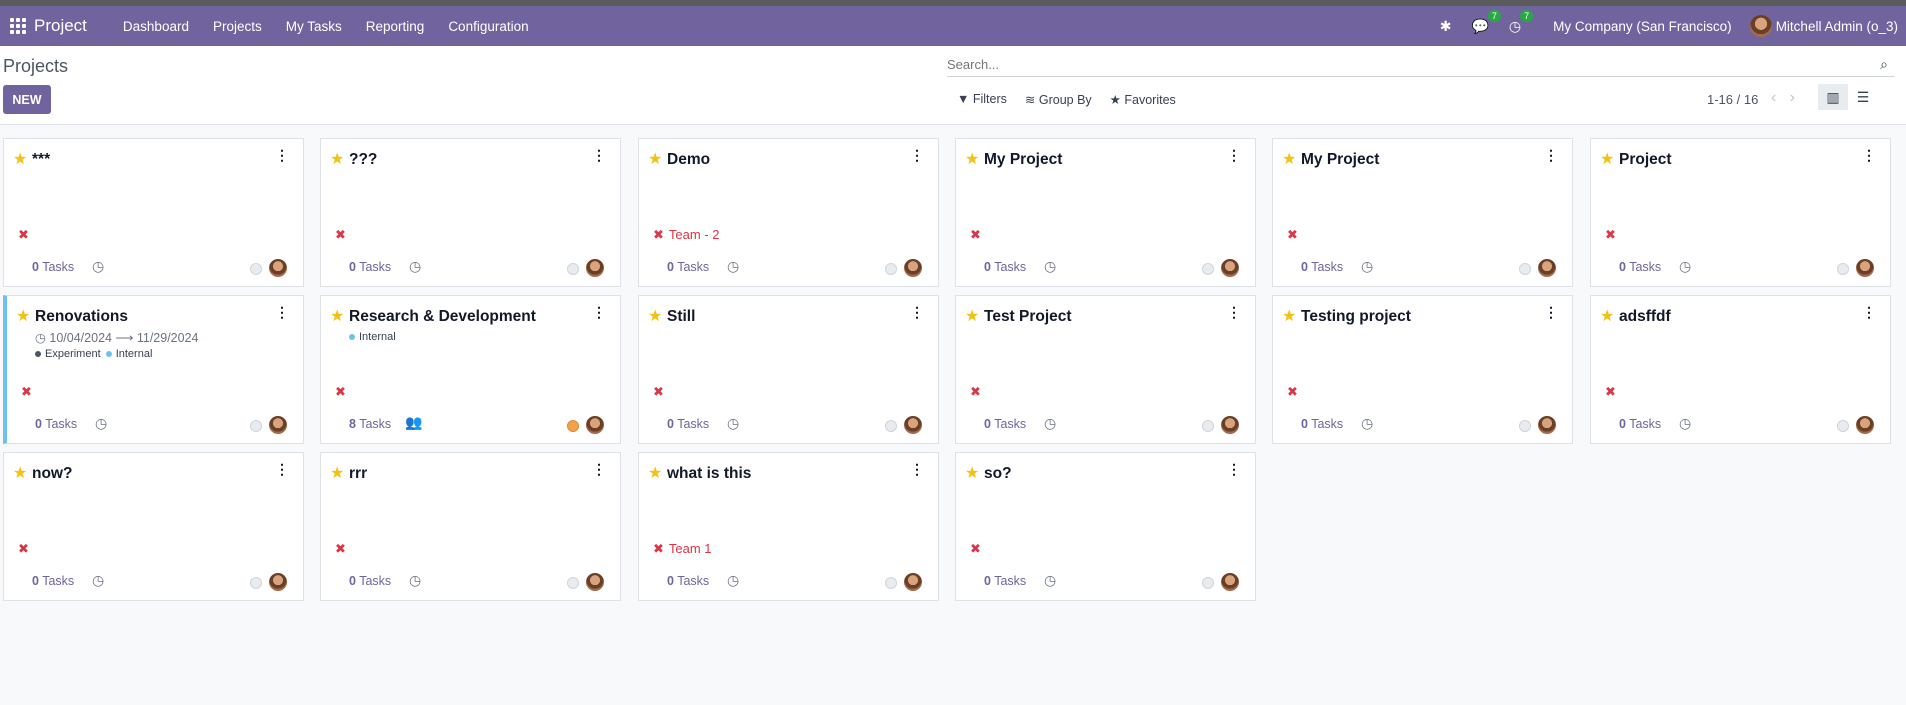  Describe the element at coordinates (370, 424) in the screenshot. I see `tasks-link: 8 Tasks` at that location.